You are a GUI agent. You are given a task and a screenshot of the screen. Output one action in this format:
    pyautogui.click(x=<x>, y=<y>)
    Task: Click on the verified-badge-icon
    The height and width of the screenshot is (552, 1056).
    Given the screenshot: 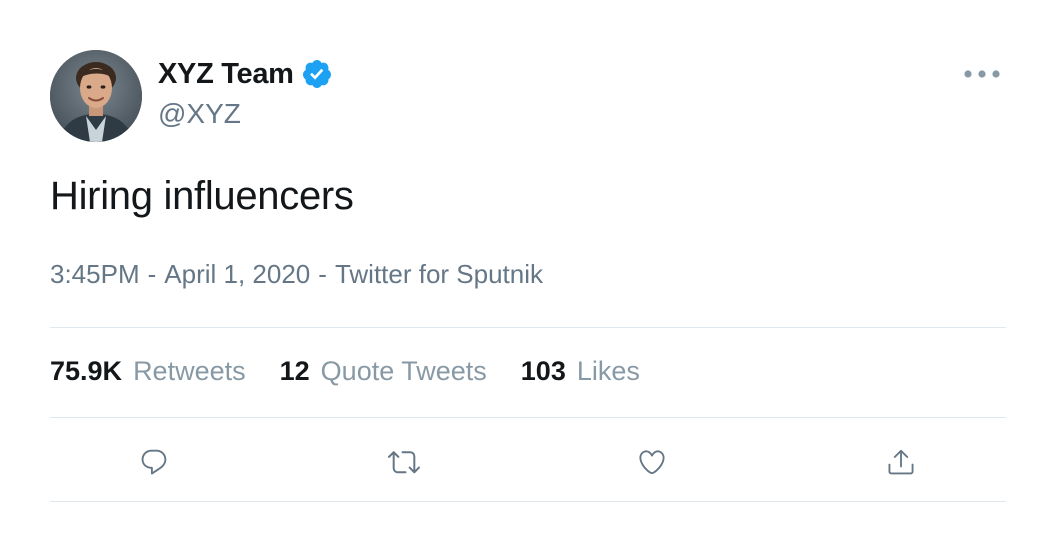 What is the action you would take?
    pyautogui.click(x=317, y=74)
    